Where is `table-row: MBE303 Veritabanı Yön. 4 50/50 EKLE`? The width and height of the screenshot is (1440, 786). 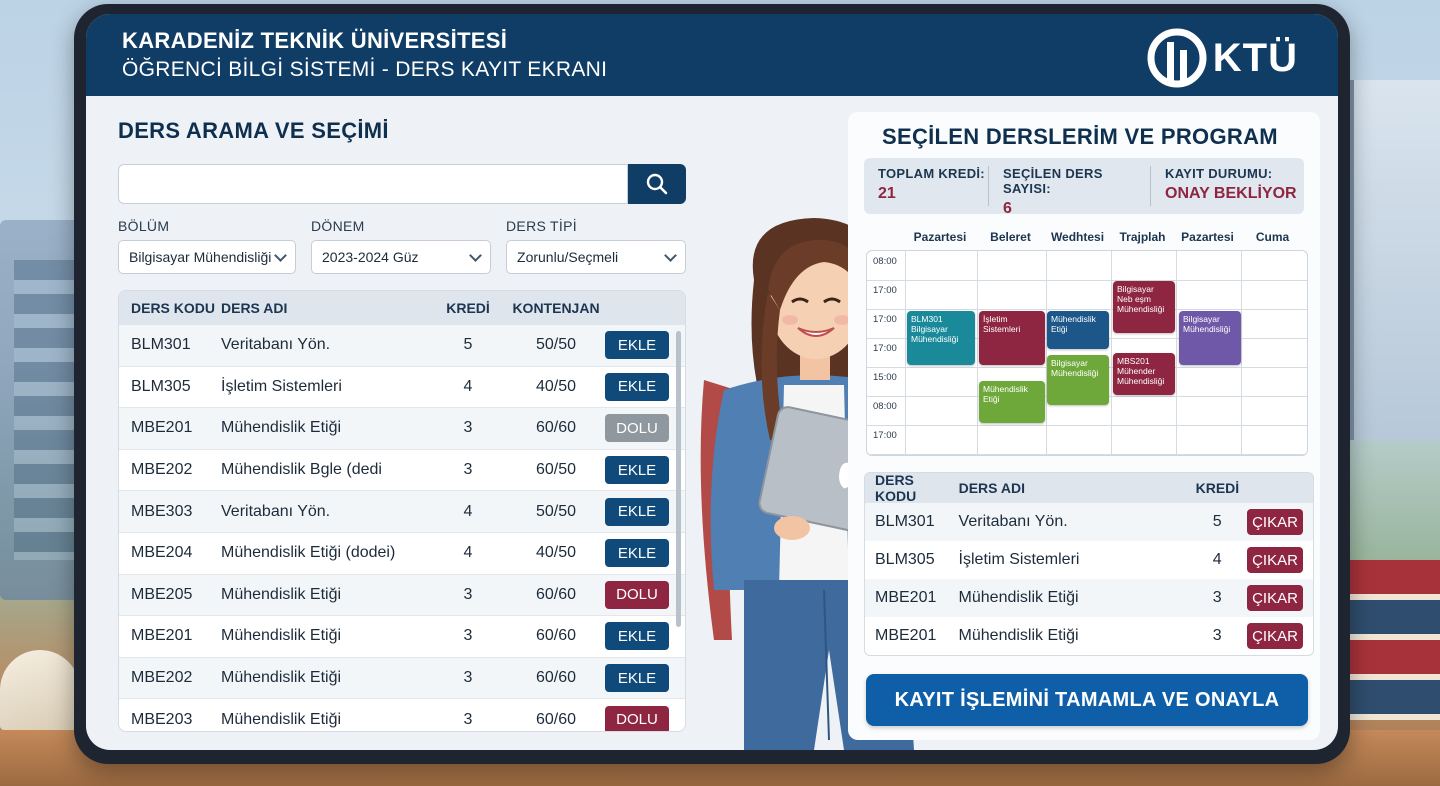 table-row: MBE303 Veritabanı Yön. 4 50/50 EKLE is located at coordinates (402, 512).